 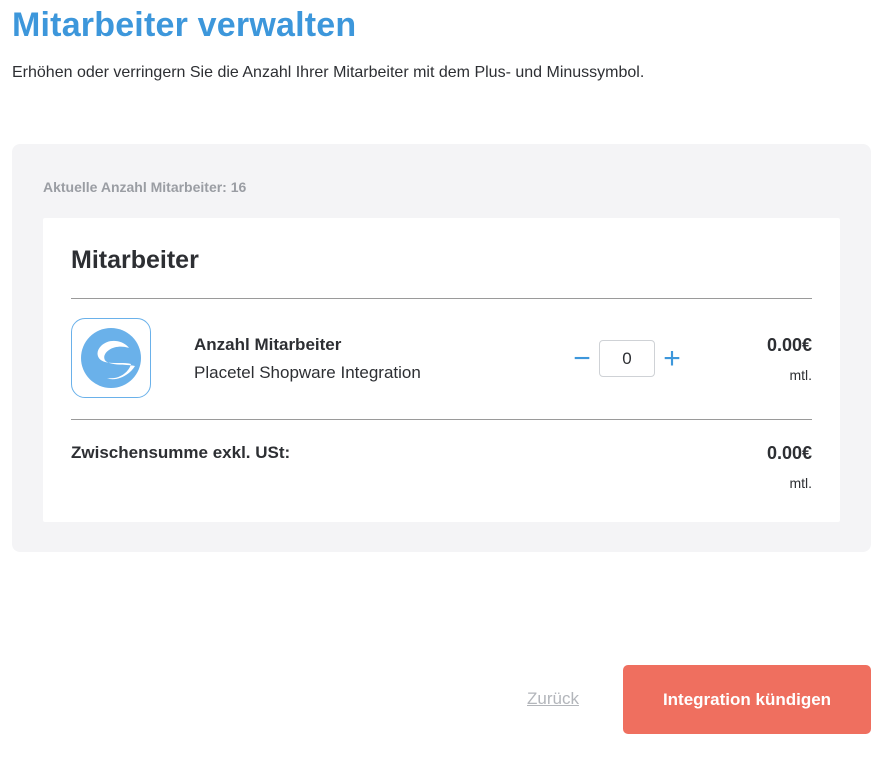 I want to click on item-price: 0.00€, so click(x=789, y=345).